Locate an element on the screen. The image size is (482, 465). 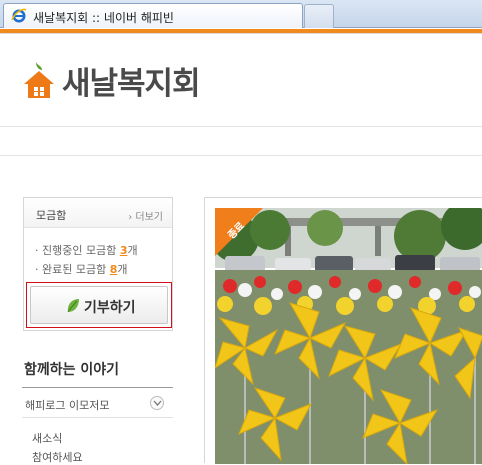
donate-button-highlight: 기부하기 is located at coordinates (99, 305).